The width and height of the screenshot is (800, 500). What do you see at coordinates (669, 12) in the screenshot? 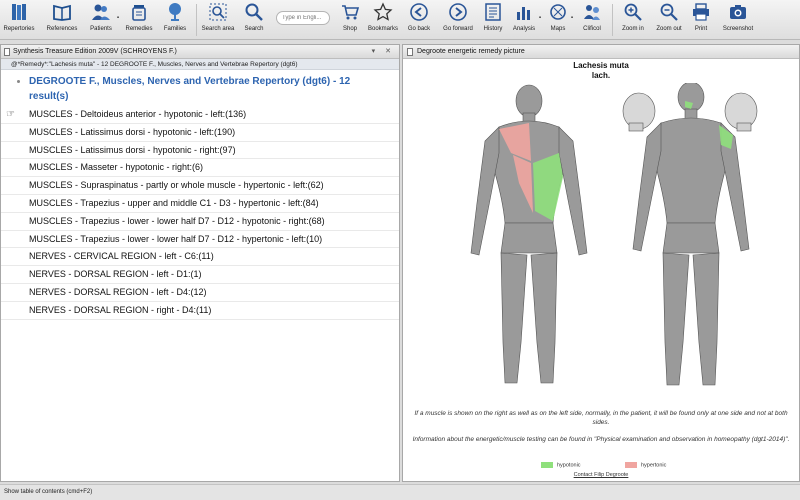
I see `zoom-out-icon` at bounding box center [669, 12].